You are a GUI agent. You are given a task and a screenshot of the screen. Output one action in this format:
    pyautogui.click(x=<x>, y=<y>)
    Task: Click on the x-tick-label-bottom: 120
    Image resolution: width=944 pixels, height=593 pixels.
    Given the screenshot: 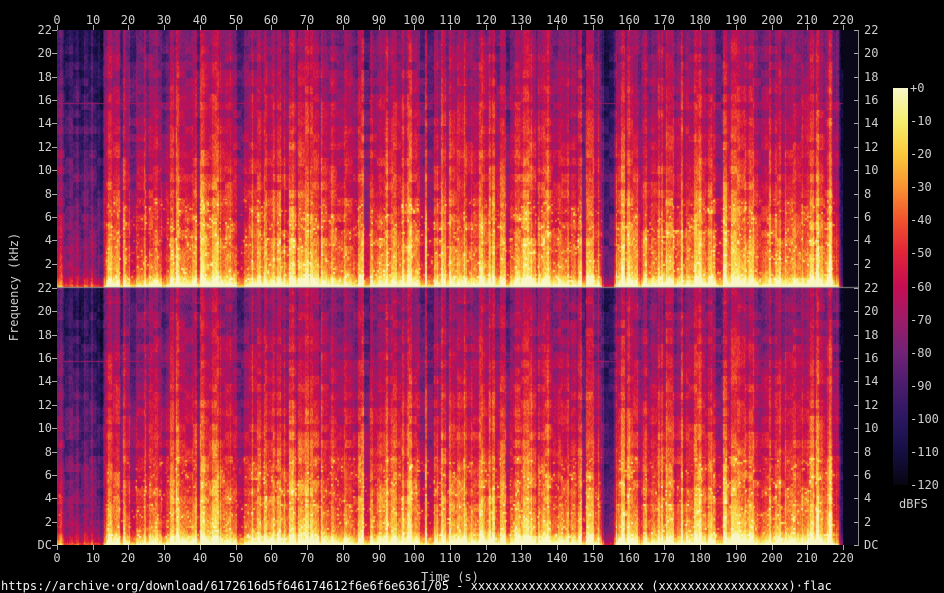 What is the action you would take?
    pyautogui.click(x=486, y=558)
    